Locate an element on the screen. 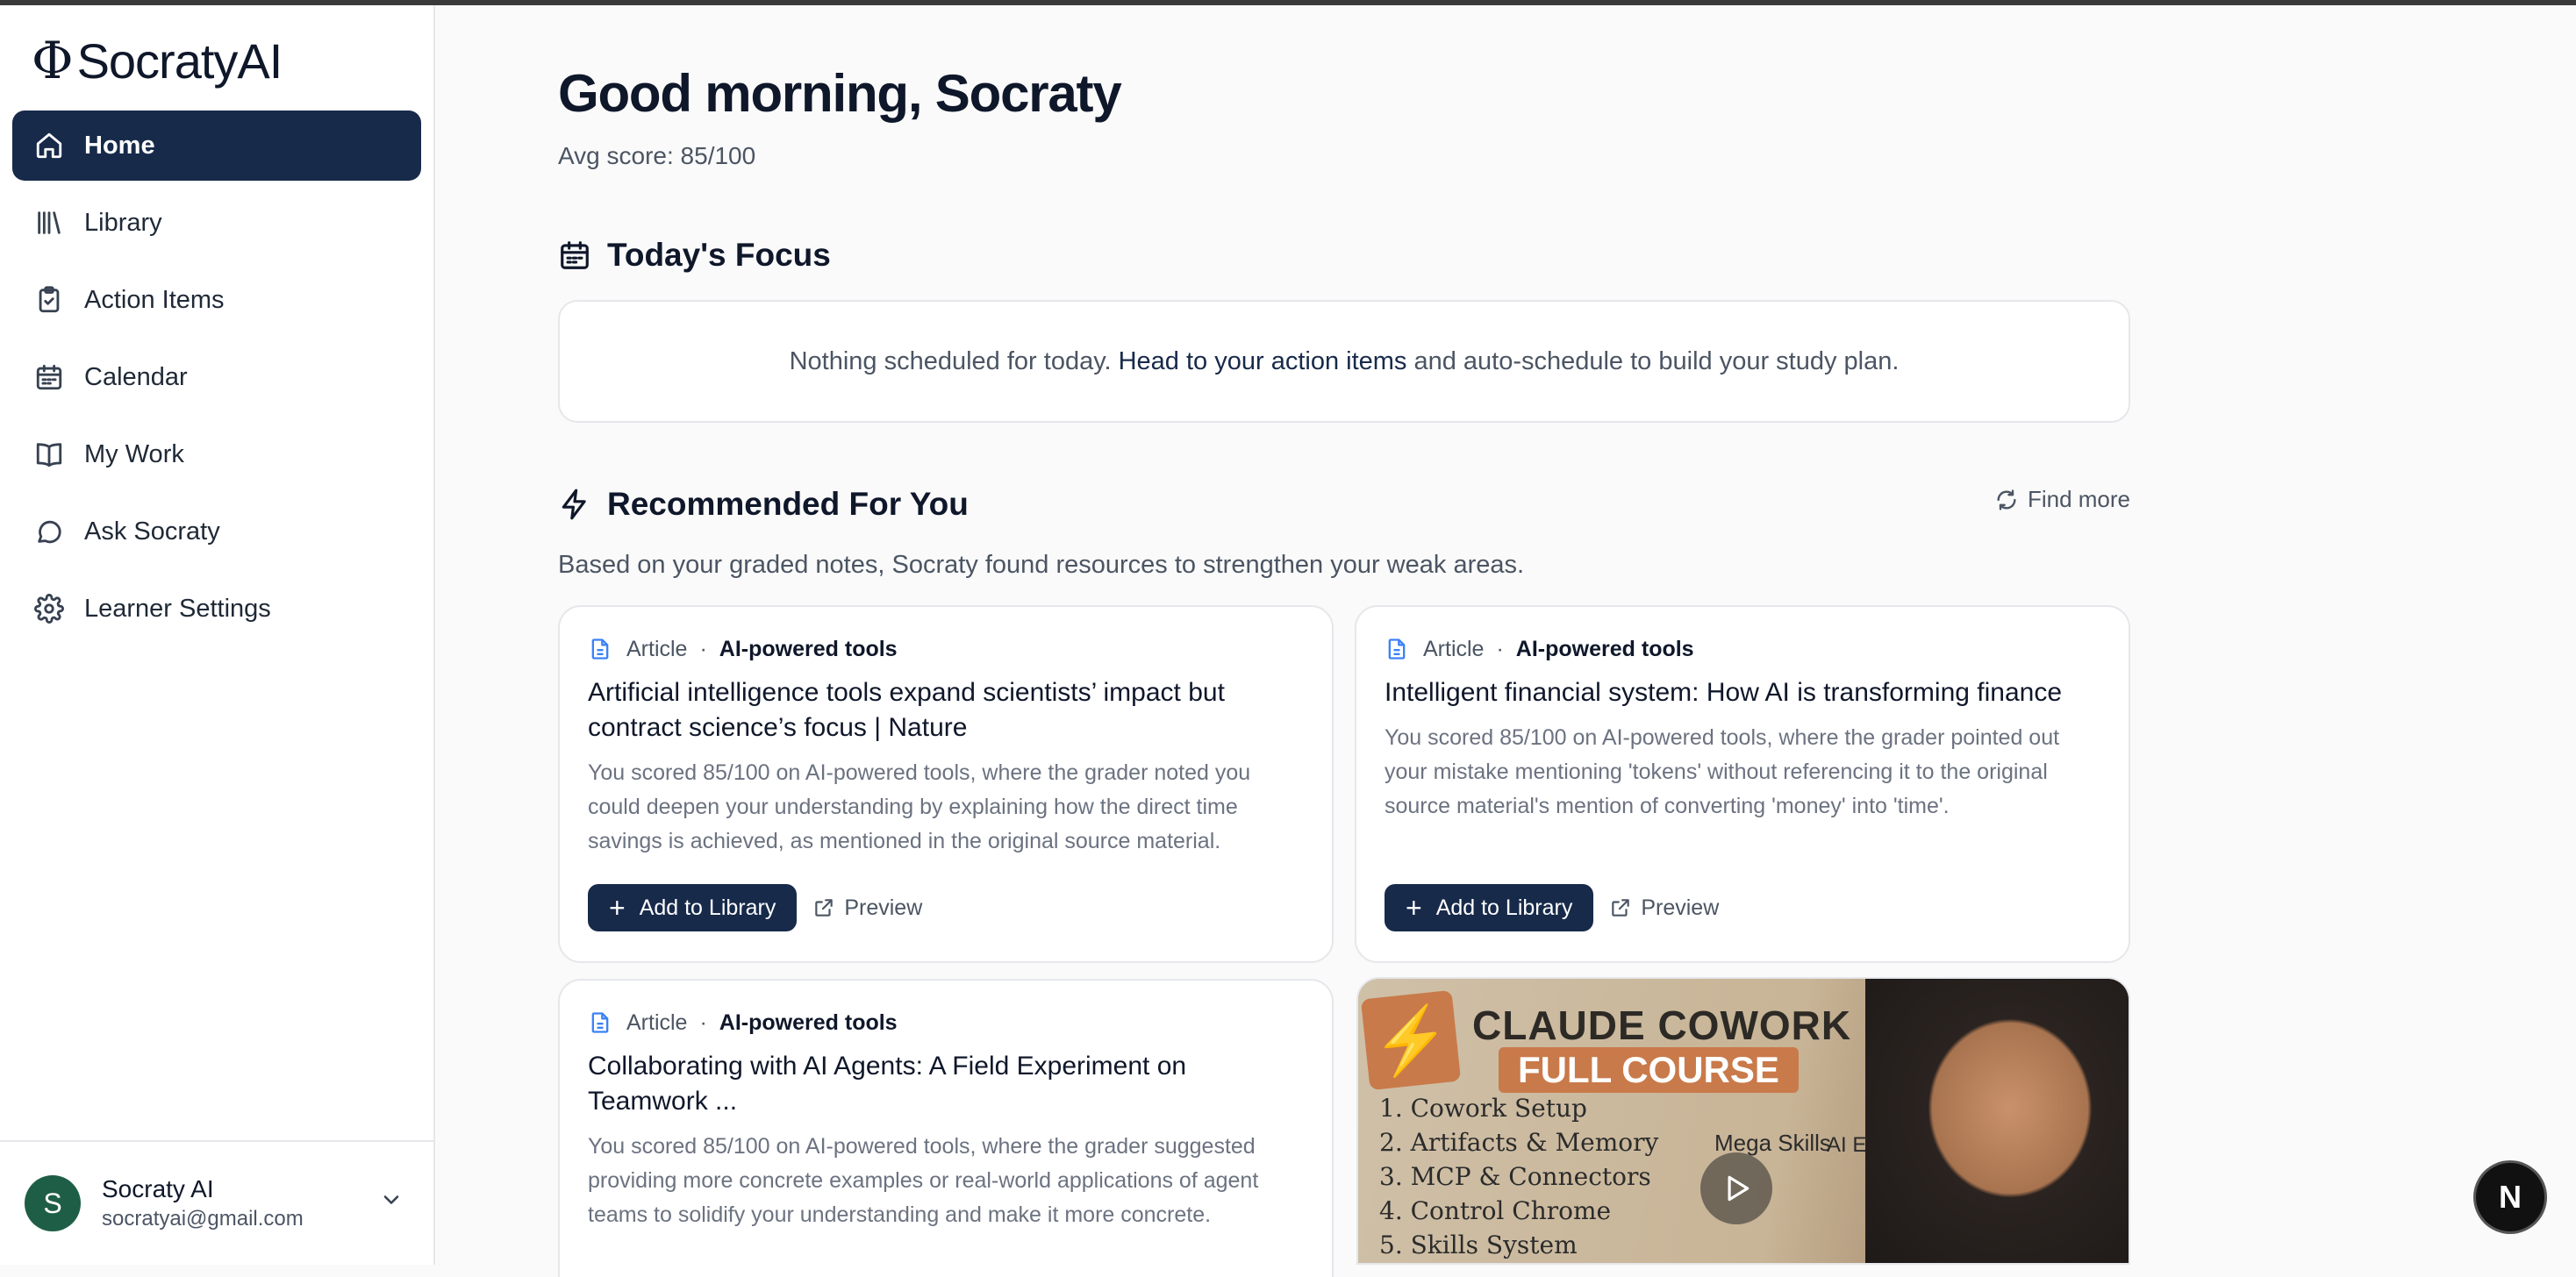 The height and width of the screenshot is (1277, 2576). sidebar-item-label: My Work is located at coordinates (134, 453).